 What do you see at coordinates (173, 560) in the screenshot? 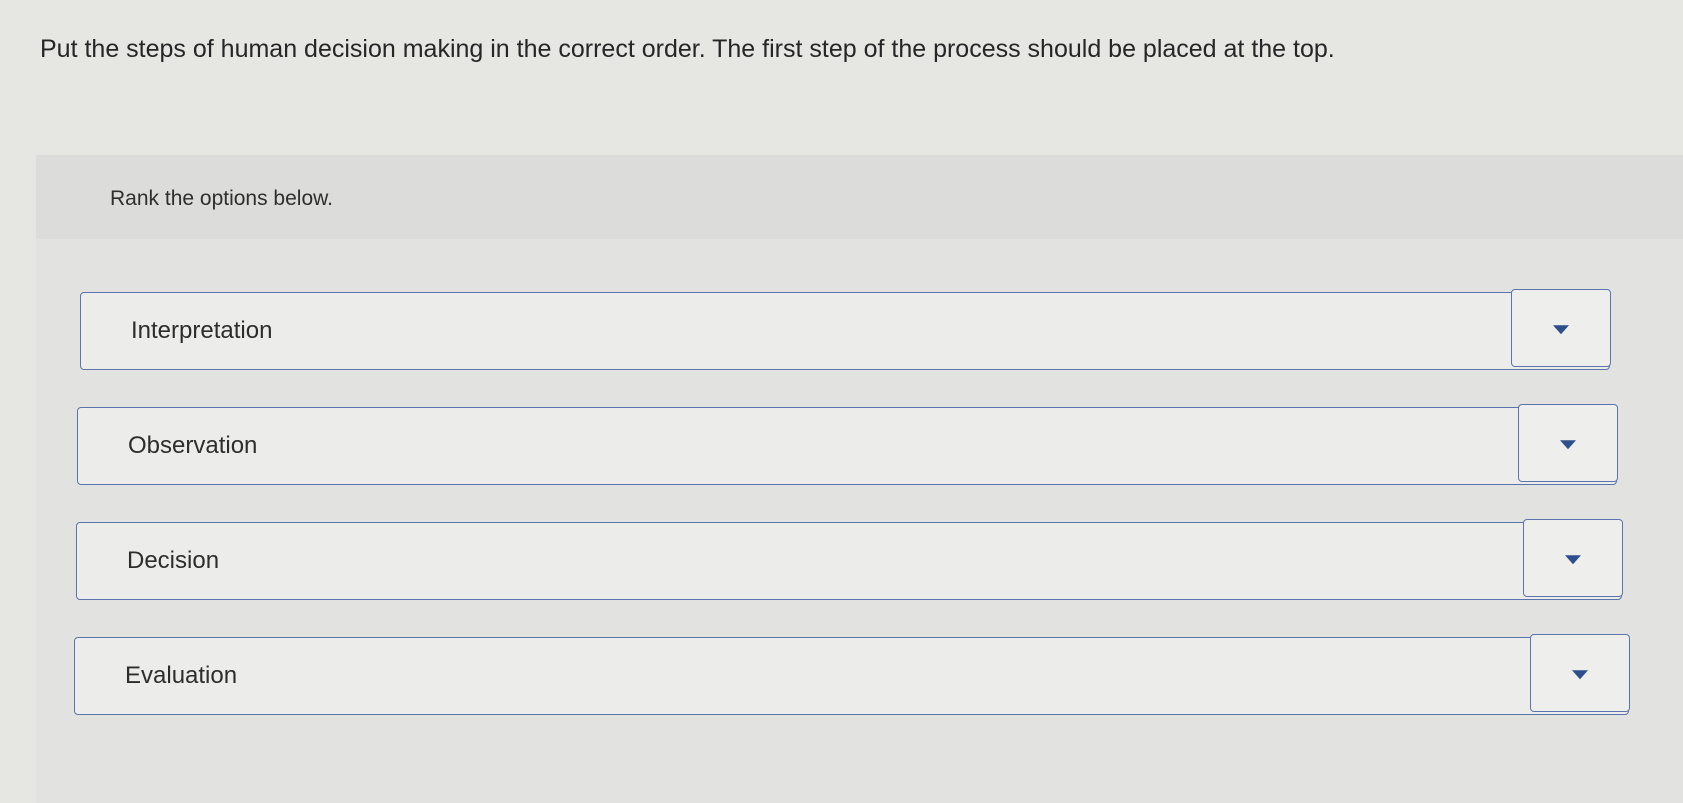
I see `rank-item-label: Decision` at bounding box center [173, 560].